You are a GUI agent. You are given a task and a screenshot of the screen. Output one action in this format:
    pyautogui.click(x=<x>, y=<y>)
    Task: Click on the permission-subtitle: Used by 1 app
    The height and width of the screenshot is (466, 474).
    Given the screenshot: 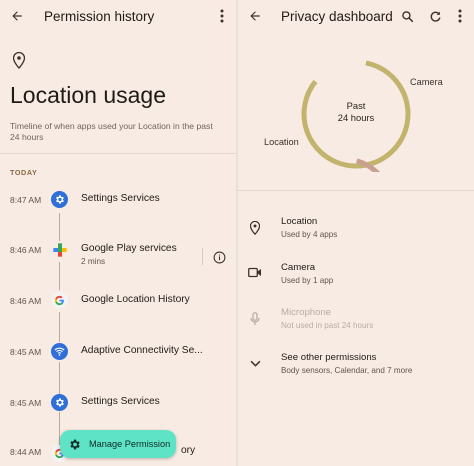 What is the action you would take?
    pyautogui.click(x=307, y=280)
    